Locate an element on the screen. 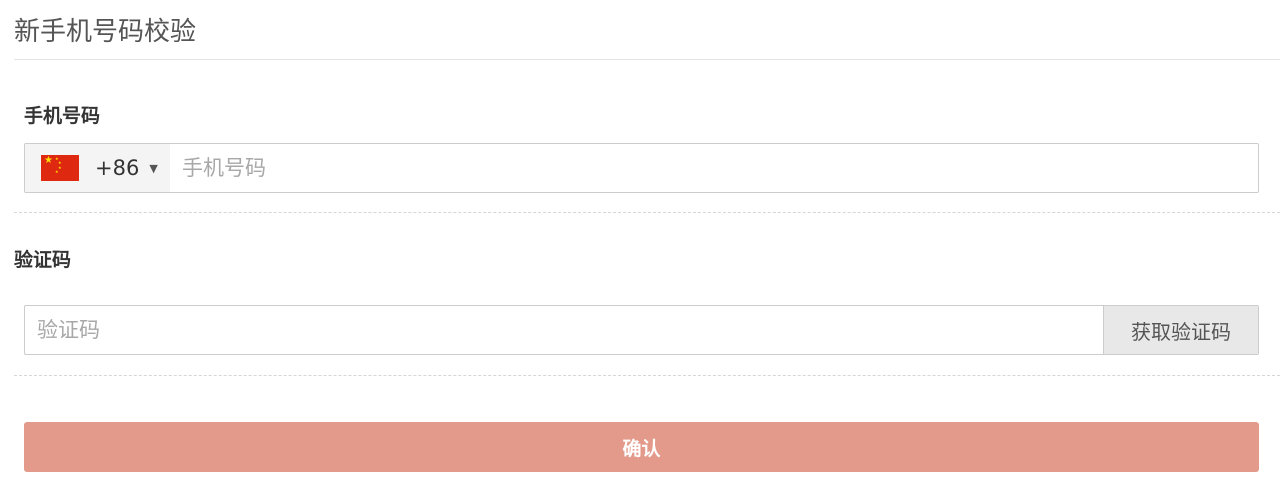  title-divider is located at coordinates (647, 59).